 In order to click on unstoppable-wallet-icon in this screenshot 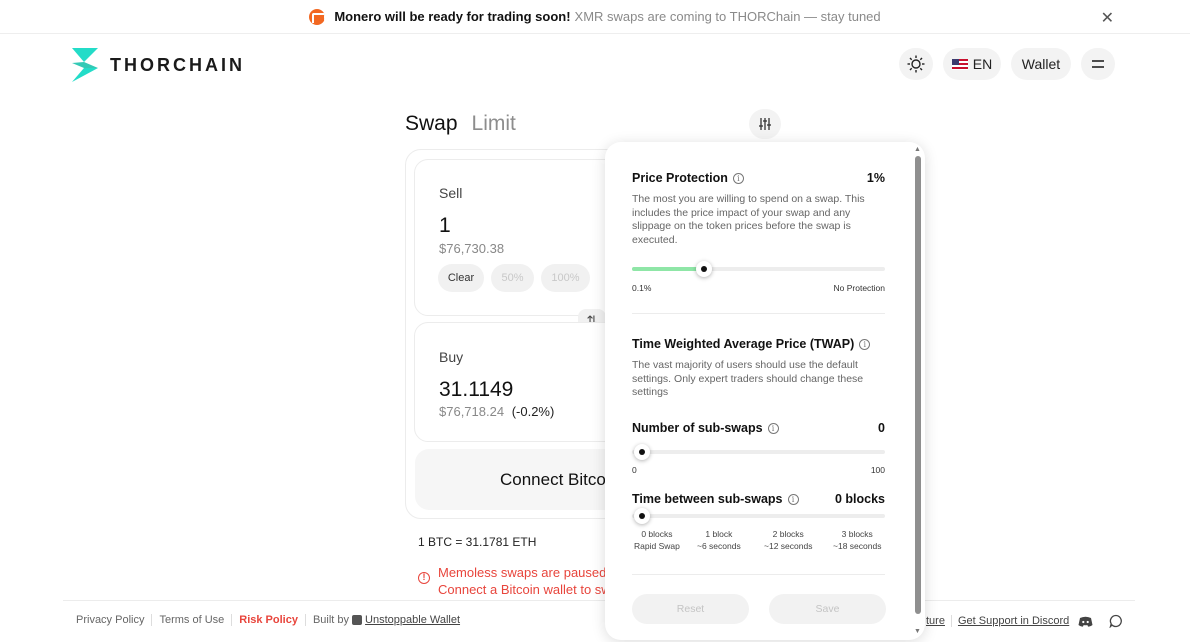, I will do `click(357, 620)`.